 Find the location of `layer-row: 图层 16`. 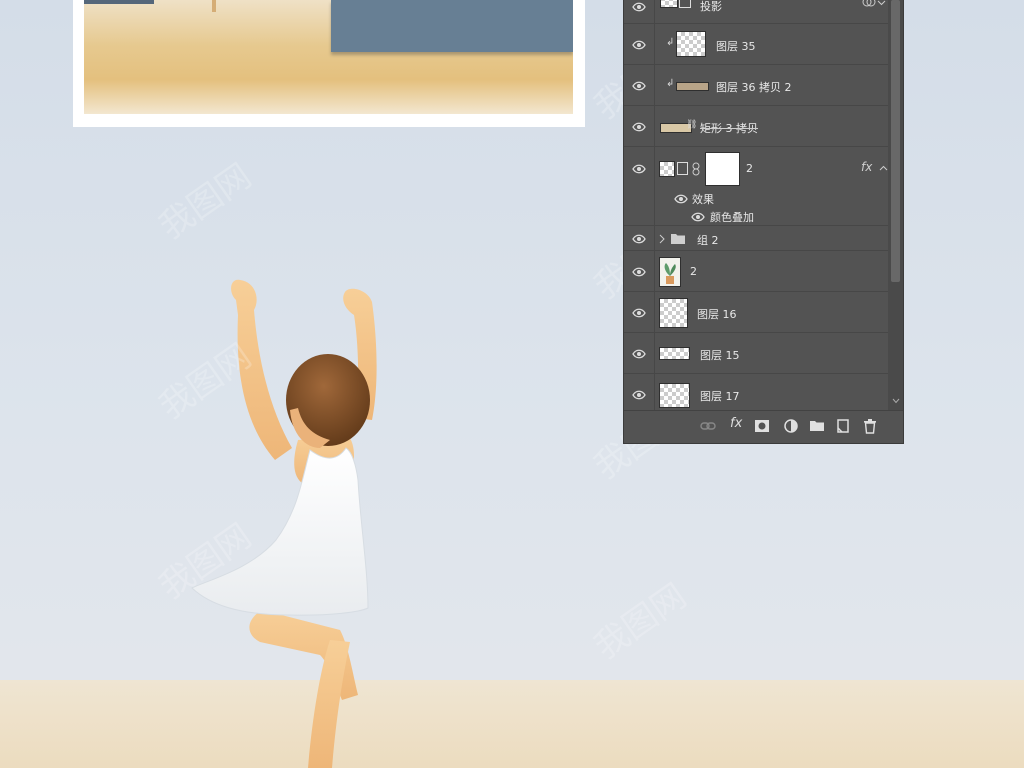

layer-row: 图层 16 is located at coordinates (756, 312).